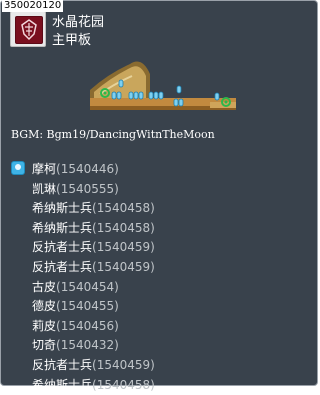 The image size is (320, 395). I want to click on map-id-label: 350020120, so click(33, 6).